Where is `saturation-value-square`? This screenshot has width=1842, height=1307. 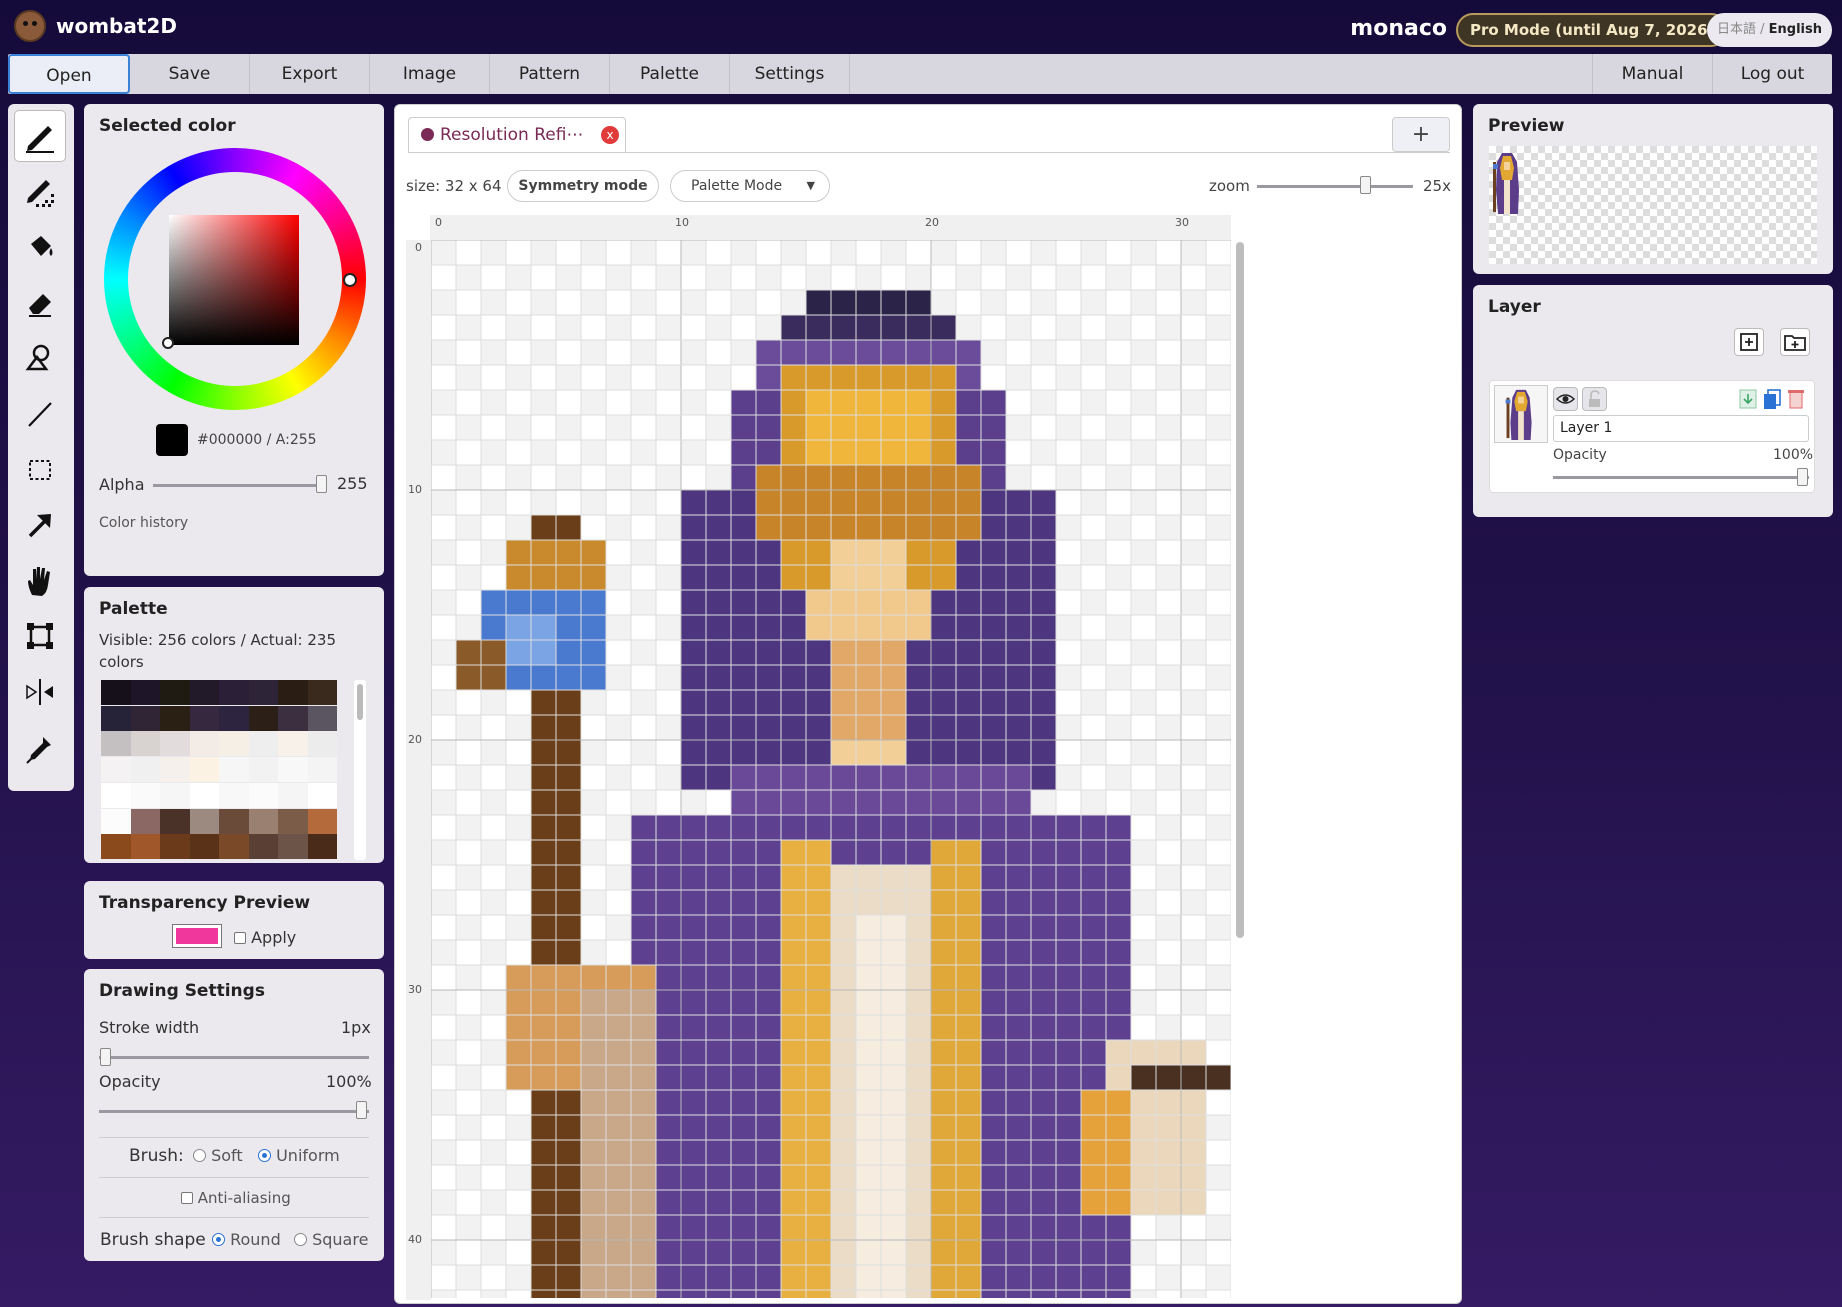 saturation-value-square is located at coordinates (234, 280).